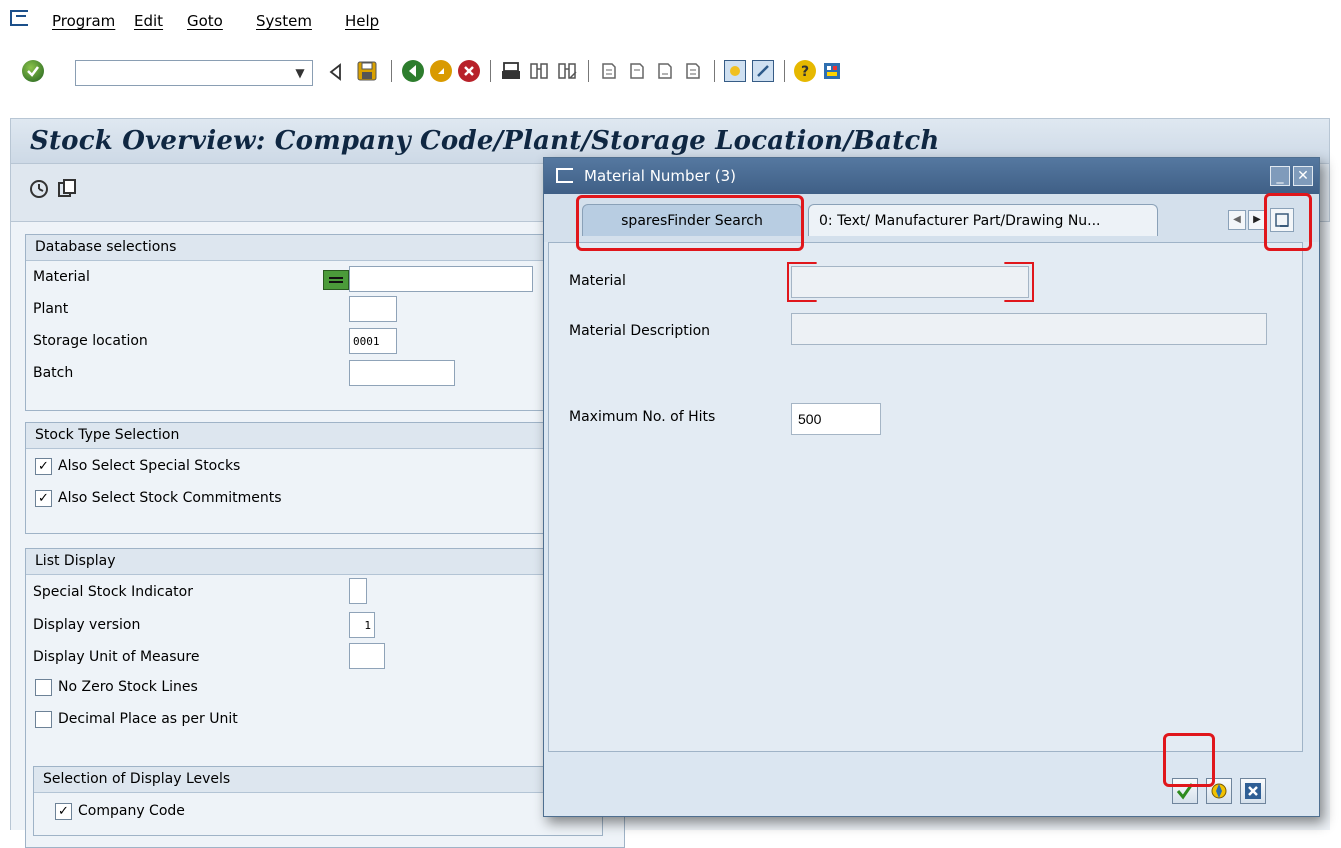 The width and height of the screenshot is (1341, 848). Describe the element at coordinates (670, 21) in the screenshot. I see `menu-bar: Program Edit Goto System Help` at that location.